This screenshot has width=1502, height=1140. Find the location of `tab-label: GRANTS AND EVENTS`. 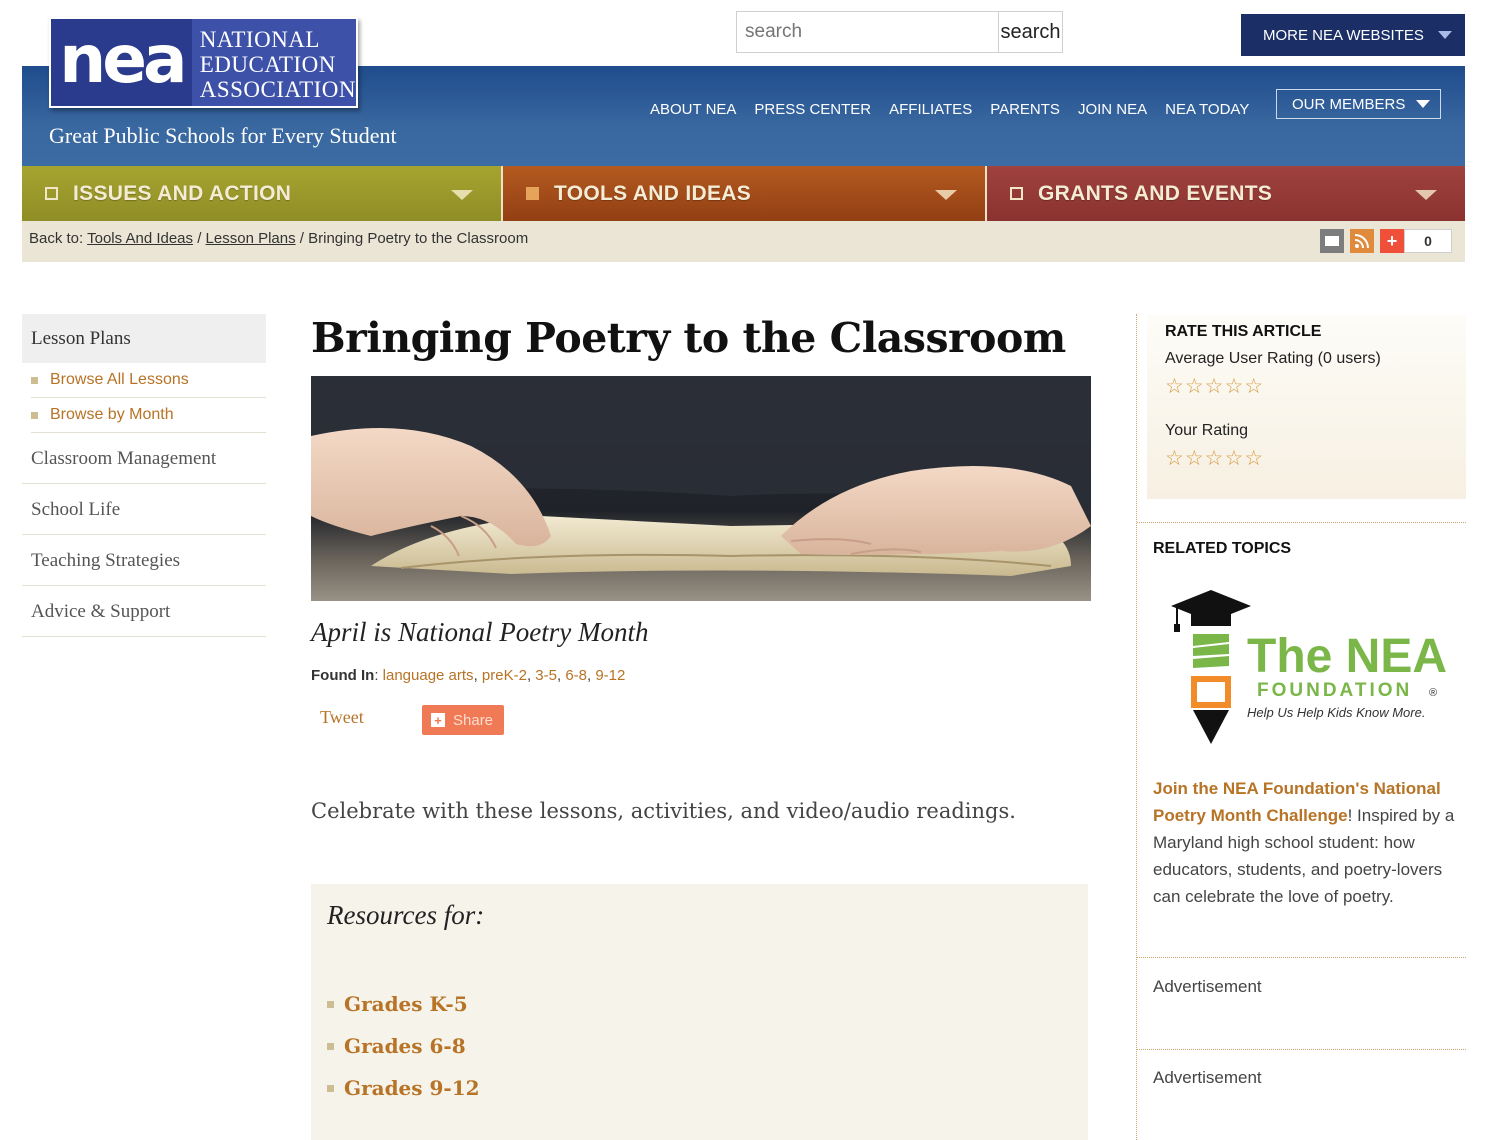

tab-label: GRANTS AND EVENTS is located at coordinates (1155, 193).